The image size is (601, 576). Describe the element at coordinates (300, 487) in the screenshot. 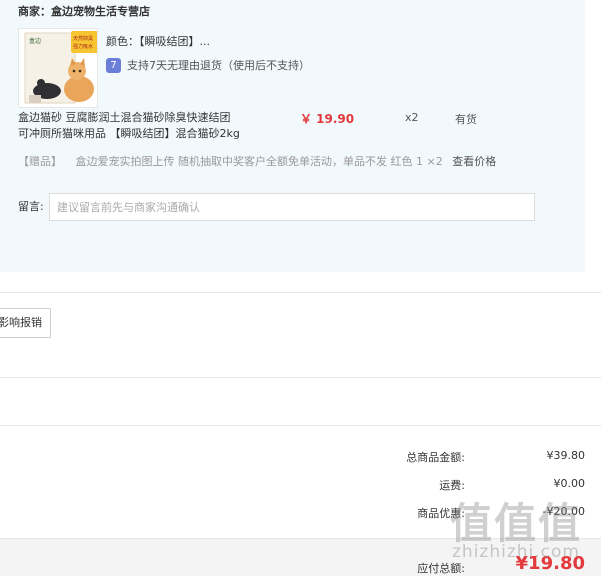

I see `summary-shipping: 运费: ¥0.00` at that location.